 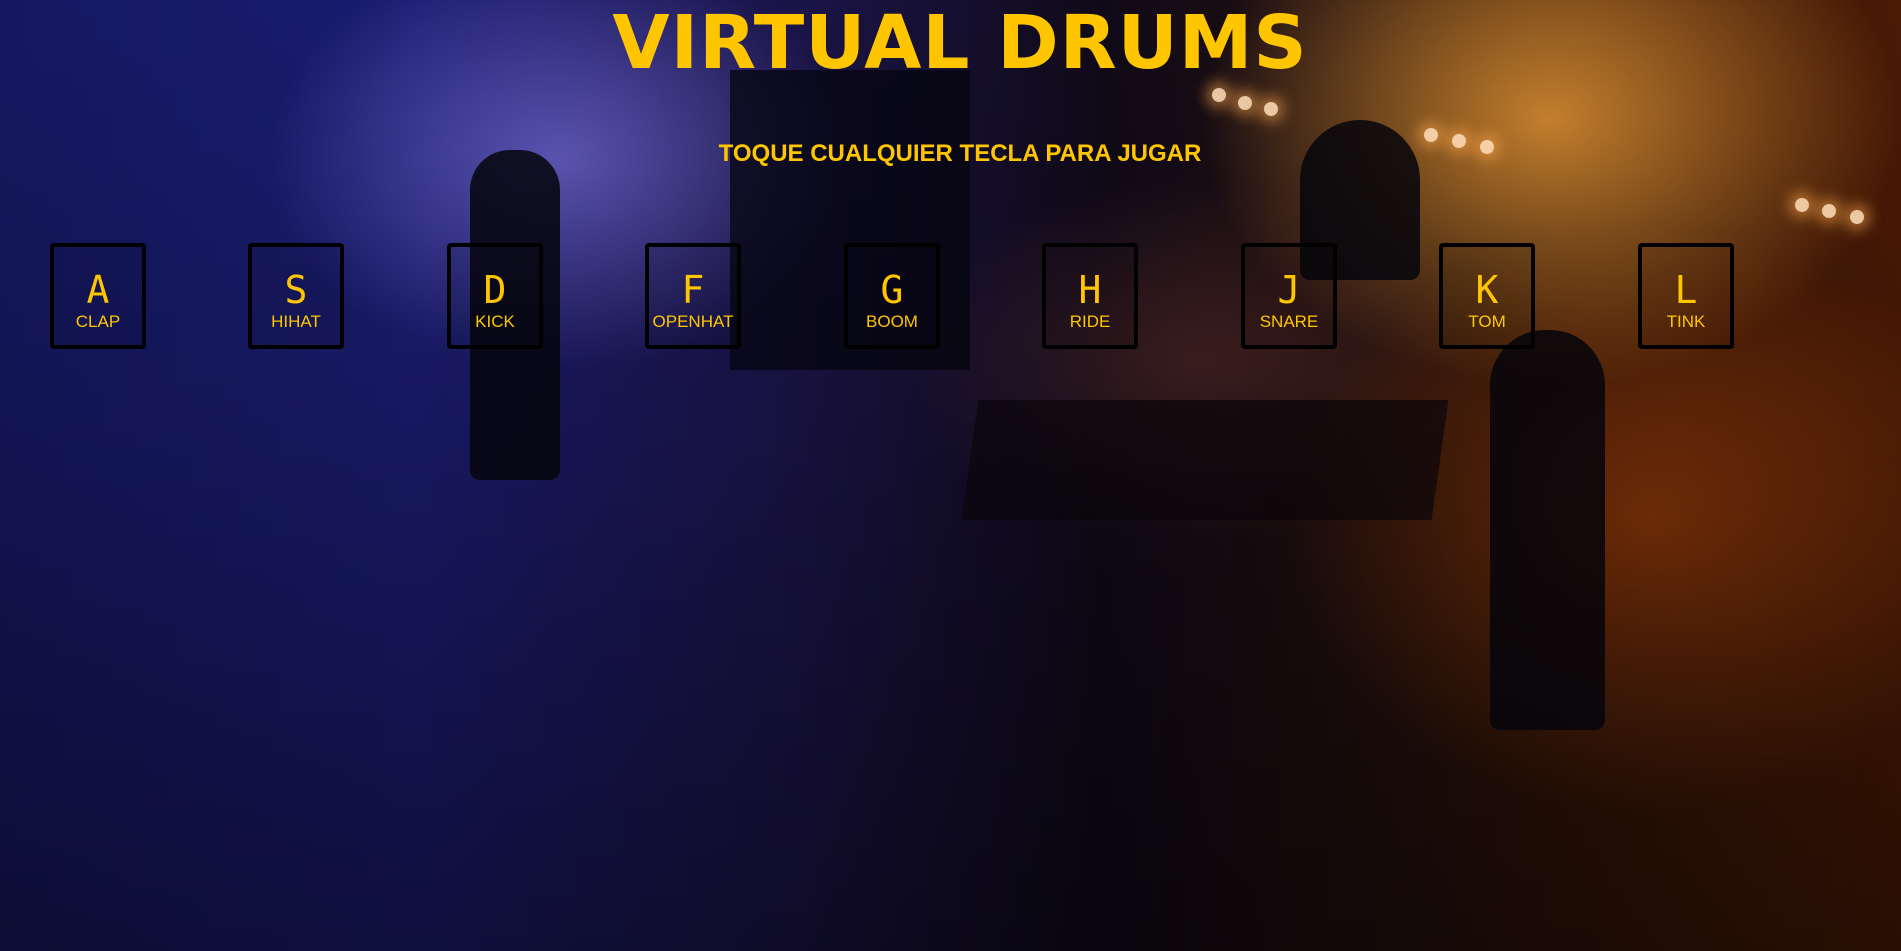 I want to click on page-title: VIRTUAL DRUMS, so click(x=960, y=43).